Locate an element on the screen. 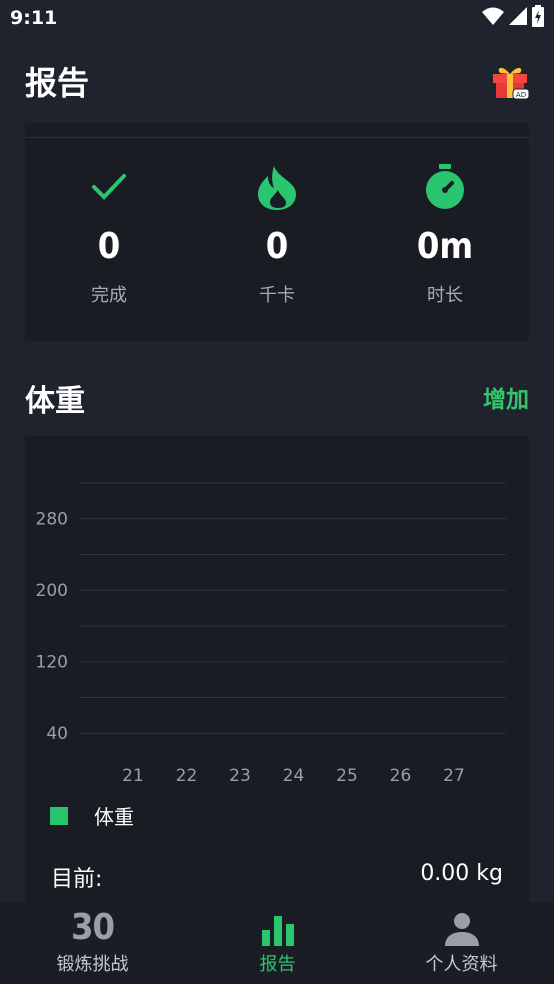 This screenshot has height=984, width=554. bar-chart-icon is located at coordinates (277, 924).